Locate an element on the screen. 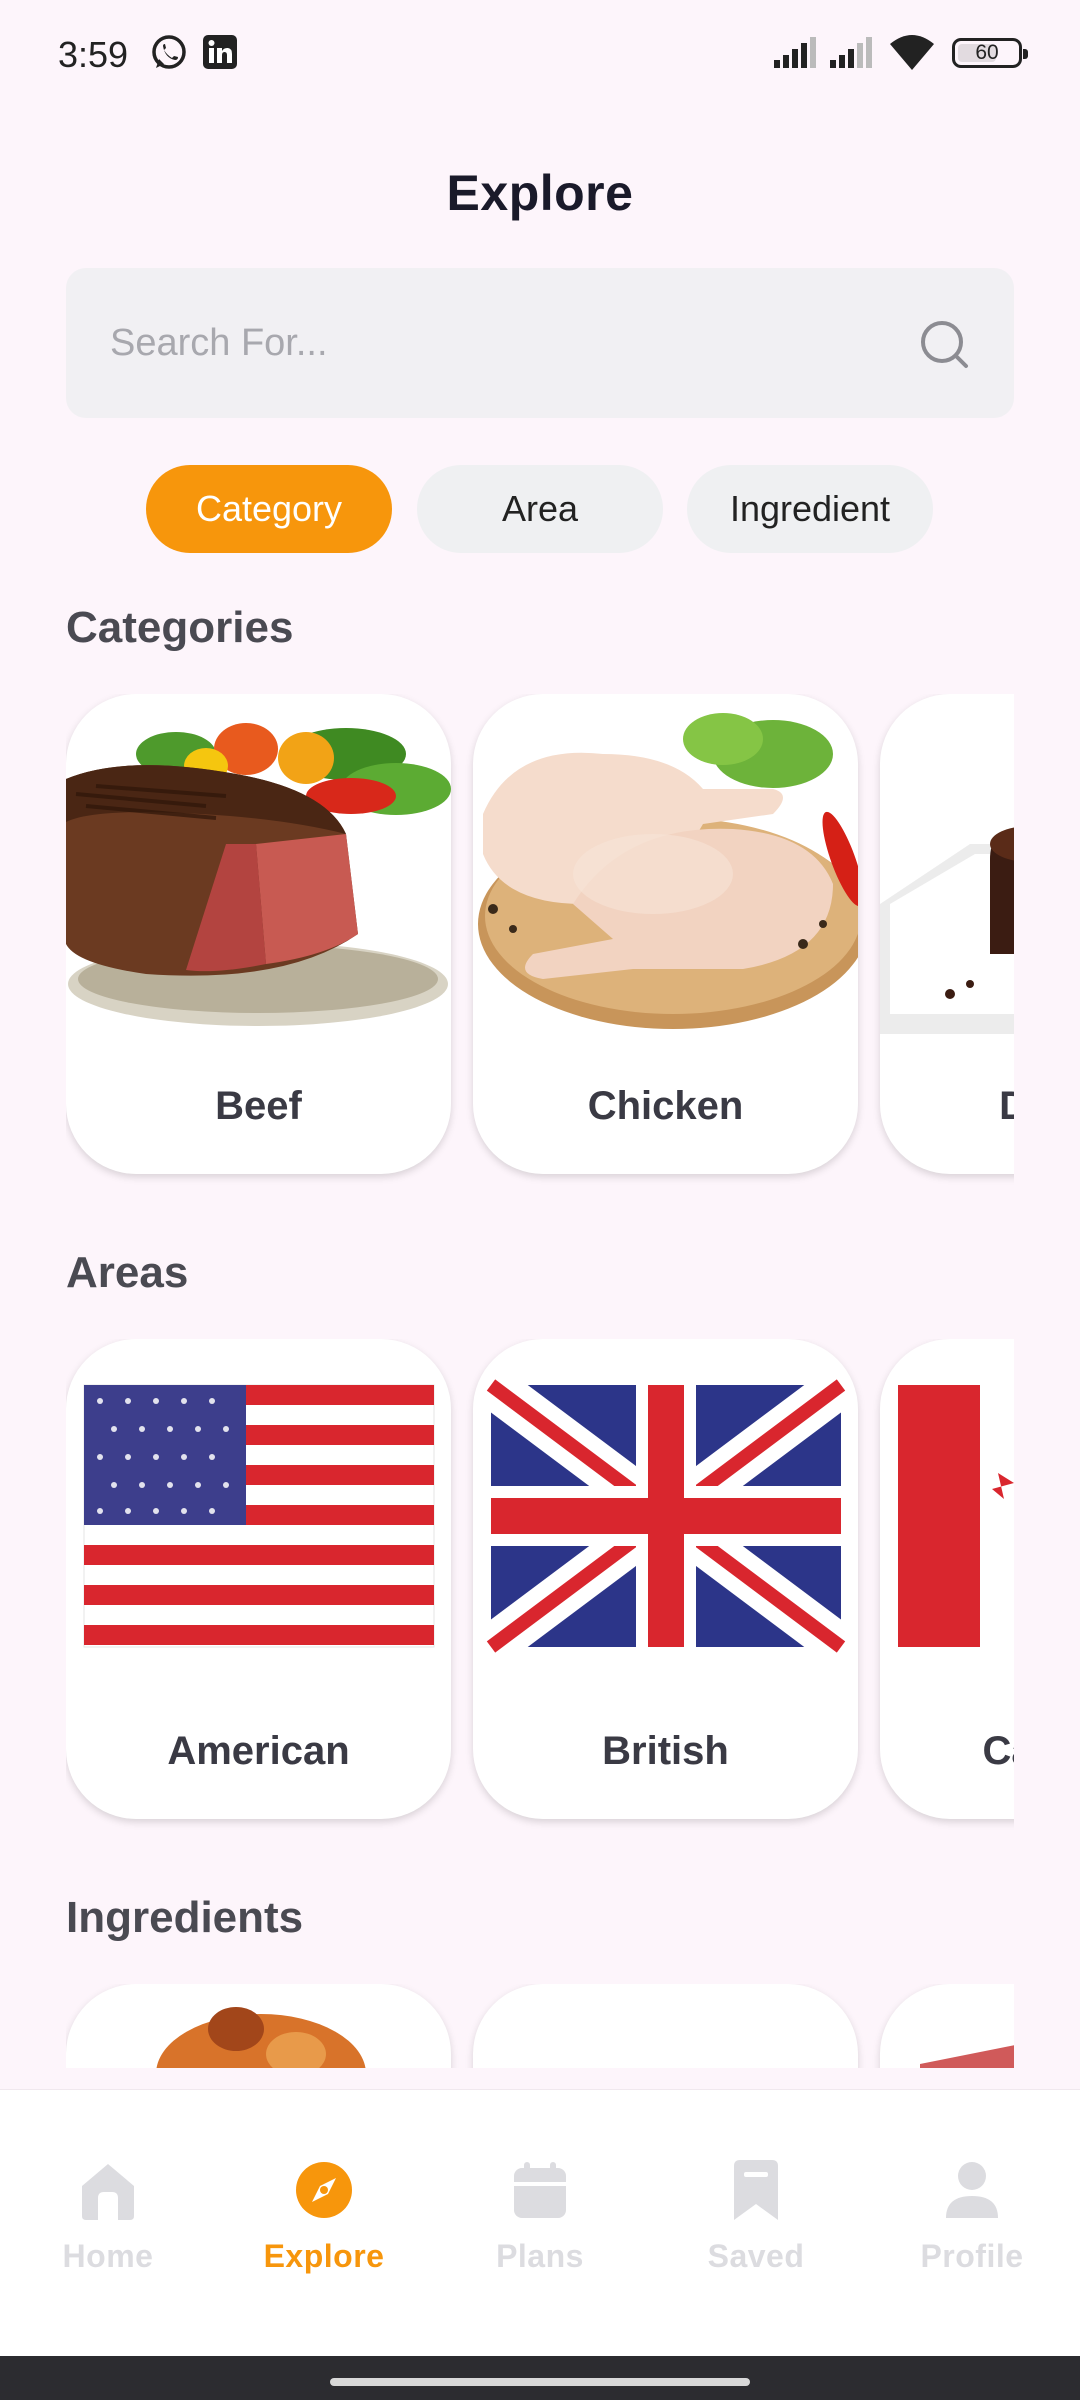 This screenshot has height=2400, width=1080. nav-label: Profile is located at coordinates (972, 2256).